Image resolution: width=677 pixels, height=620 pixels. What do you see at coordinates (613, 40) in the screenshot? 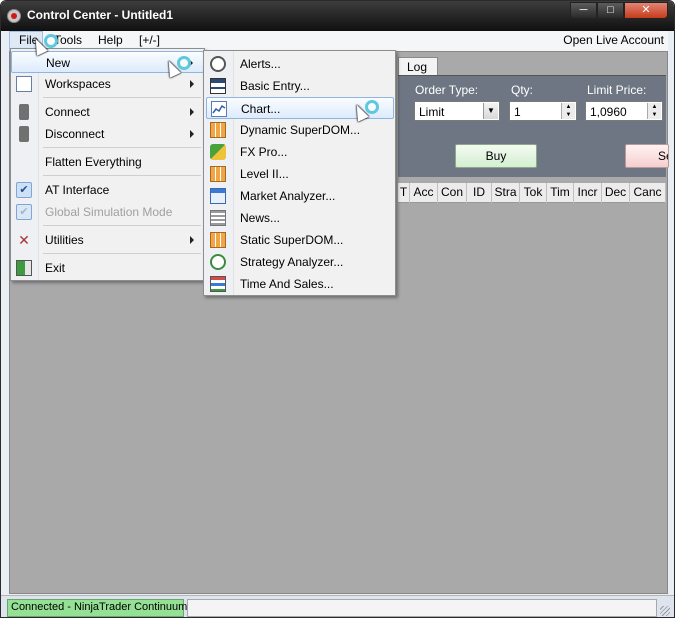
I see `open-live-account-link: Open Live Account` at bounding box center [613, 40].